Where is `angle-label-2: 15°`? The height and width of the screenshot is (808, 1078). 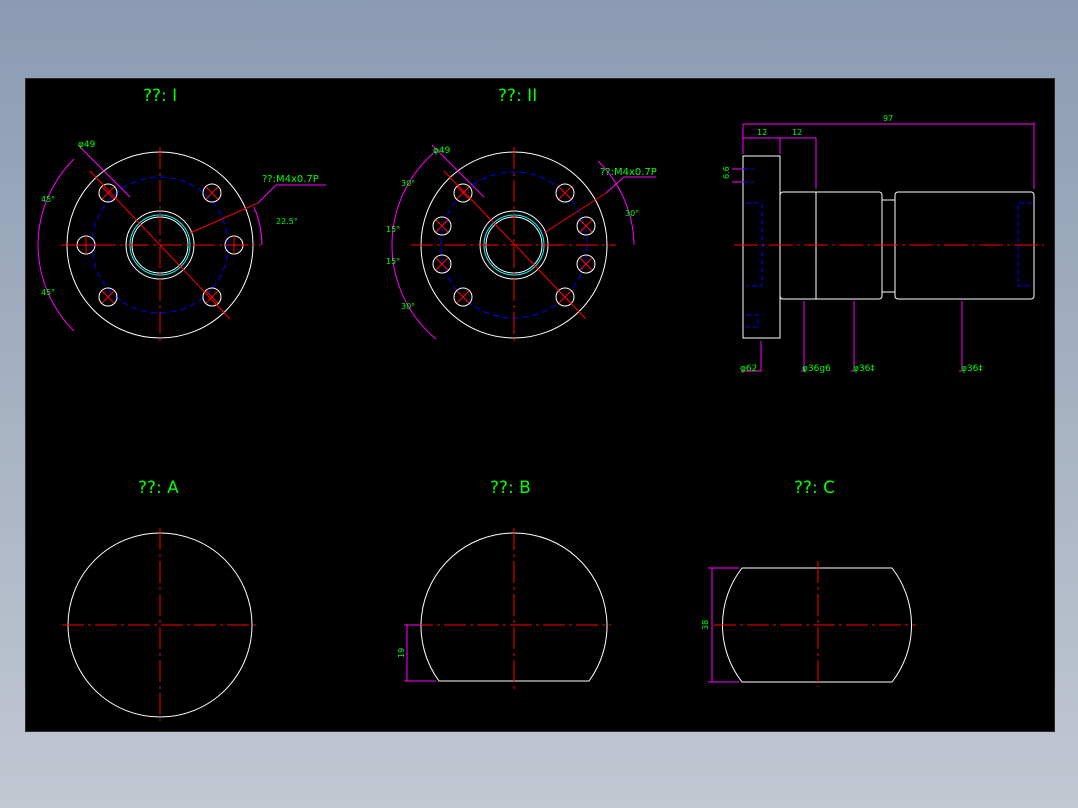
angle-label-2: 15° is located at coordinates (393, 229).